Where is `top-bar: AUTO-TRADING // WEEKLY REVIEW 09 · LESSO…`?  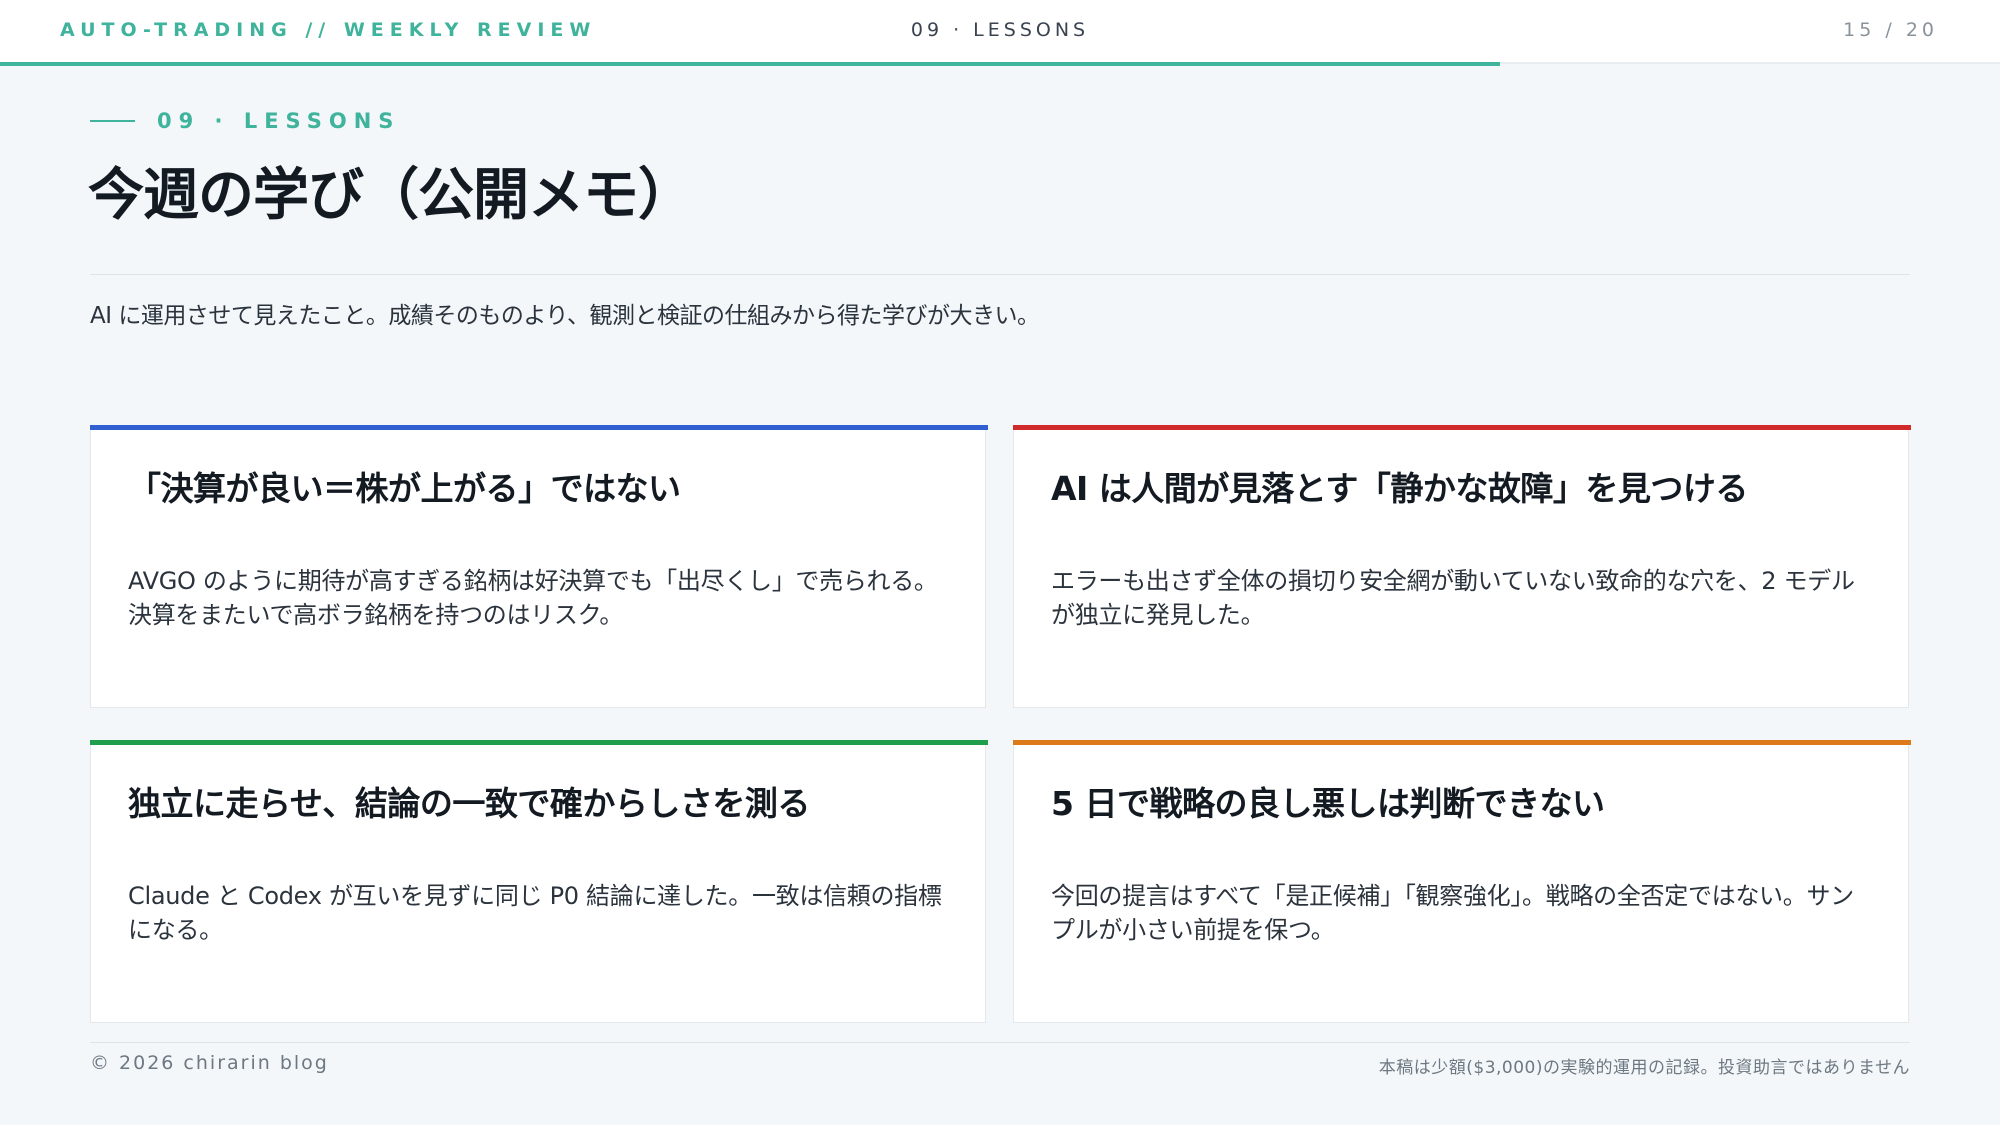
top-bar: AUTO-TRADING // WEEKLY REVIEW 09 · LESSO… is located at coordinates (1000, 32).